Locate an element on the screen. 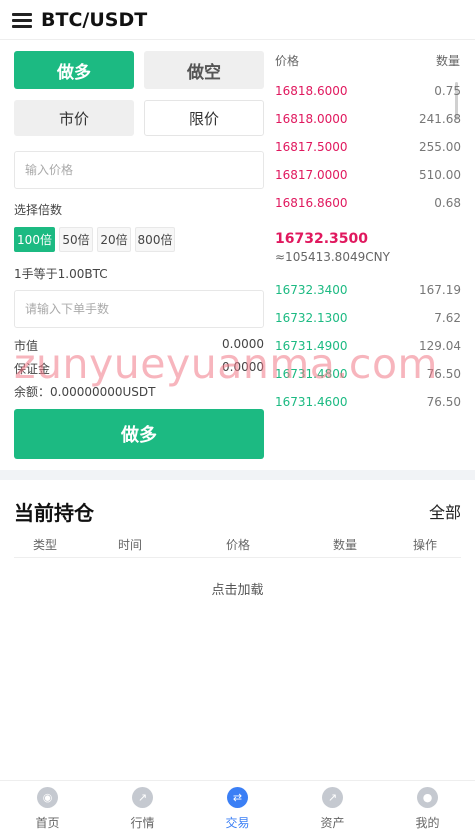 The width and height of the screenshot is (475, 832). tab-market: ↗ 行情 is located at coordinates (142, 806).